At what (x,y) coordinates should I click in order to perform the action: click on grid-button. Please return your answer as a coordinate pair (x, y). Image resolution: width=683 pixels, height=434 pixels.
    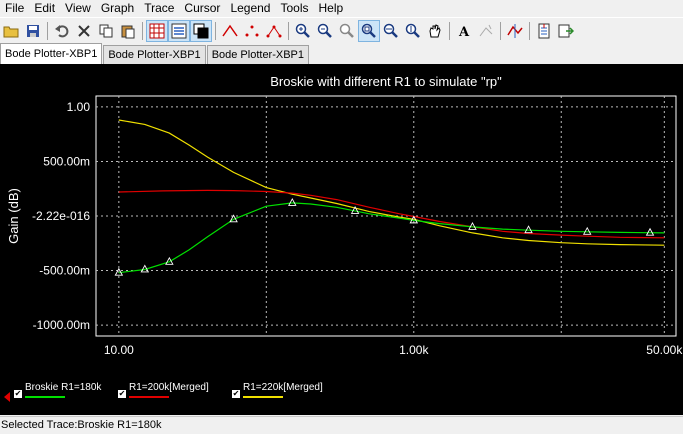
    Looking at the image, I should click on (157, 31).